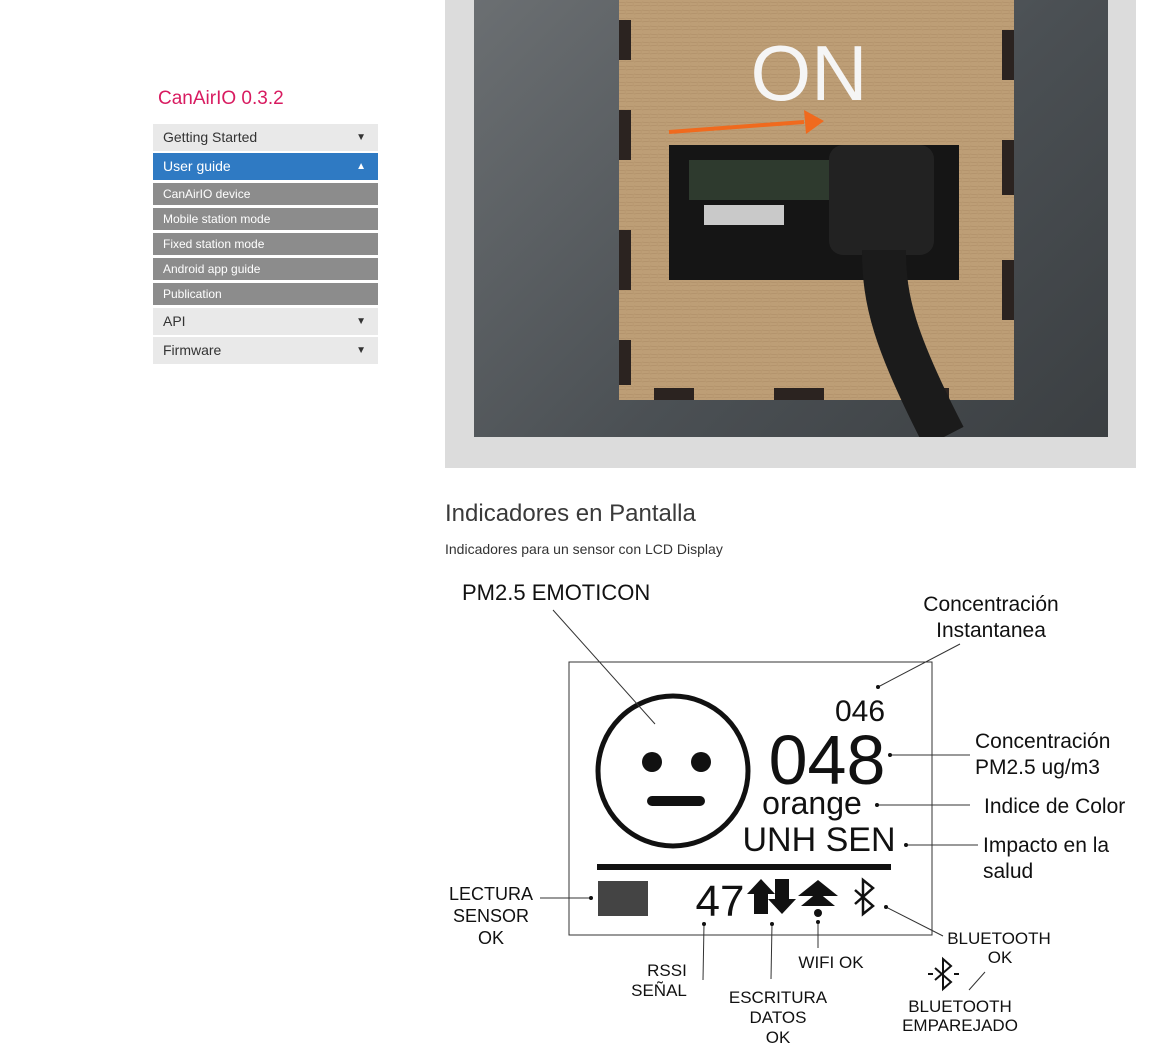 This screenshot has width=1153, height=1048. What do you see at coordinates (1008, 871) in the screenshot?
I see `label-impact-2: salud` at bounding box center [1008, 871].